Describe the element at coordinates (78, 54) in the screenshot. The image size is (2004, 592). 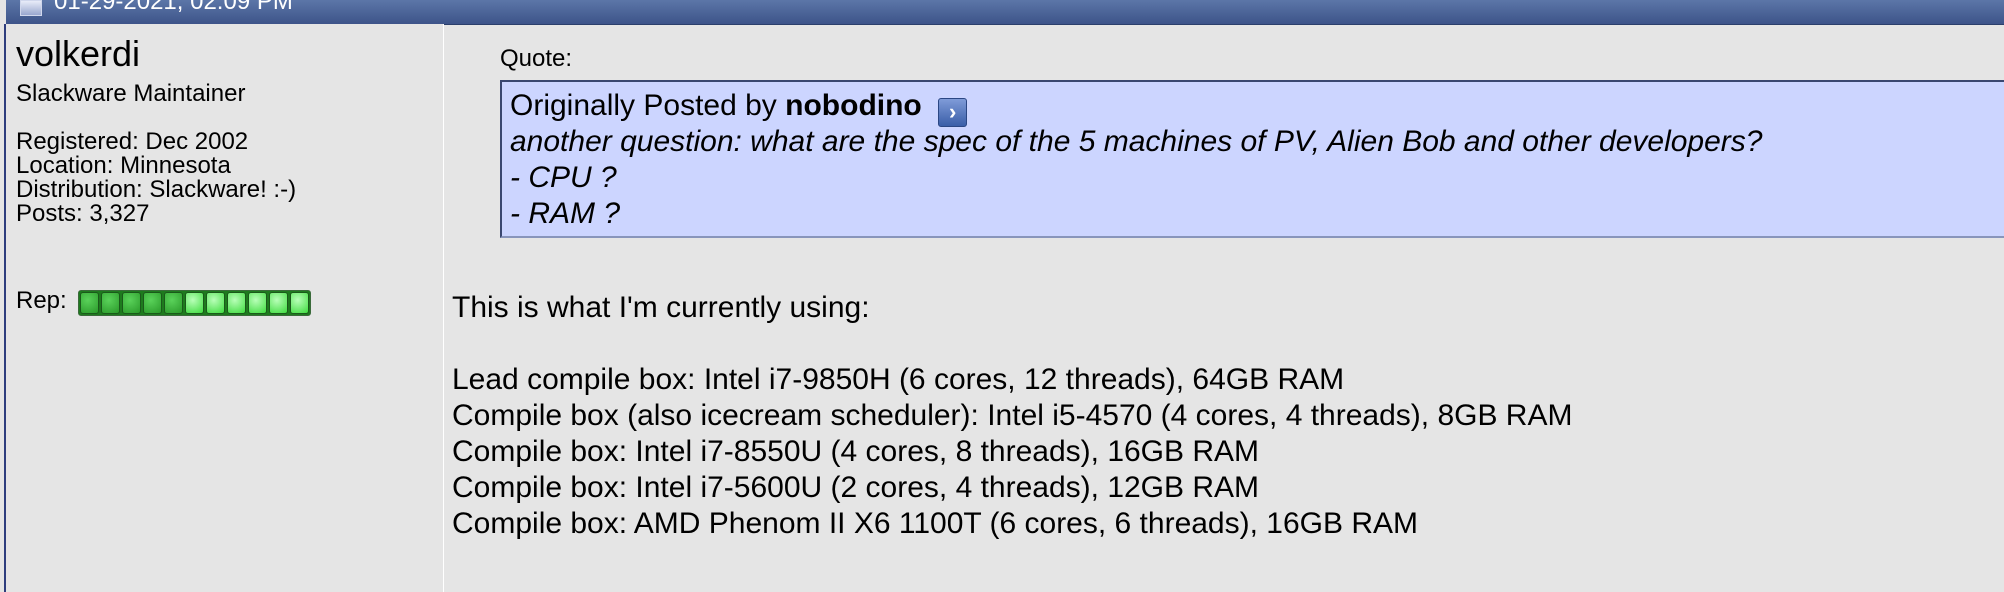
I see `username-link: volkerdi` at that location.